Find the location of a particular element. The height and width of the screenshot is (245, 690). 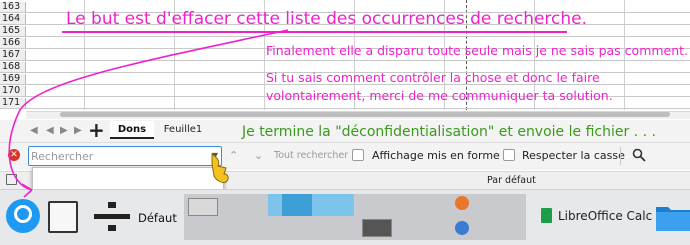

toolbar-divider is located at coordinates (620, 156).